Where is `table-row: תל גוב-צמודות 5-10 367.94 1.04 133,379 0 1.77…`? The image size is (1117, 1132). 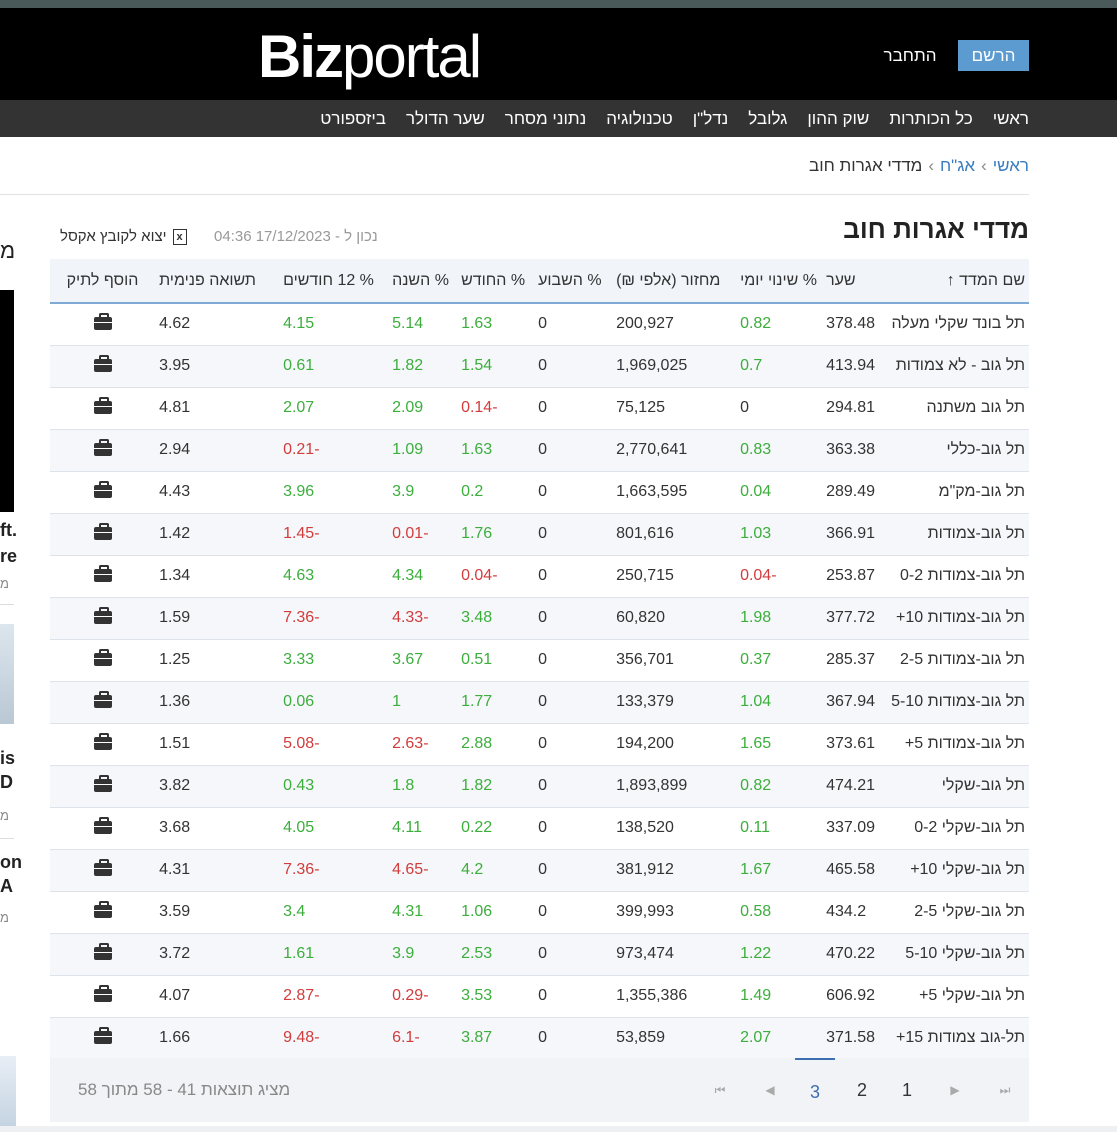
table-row: תל גוב-צמודות 5-10 367.94 1.04 133,379 0 1.77… is located at coordinates (539, 702).